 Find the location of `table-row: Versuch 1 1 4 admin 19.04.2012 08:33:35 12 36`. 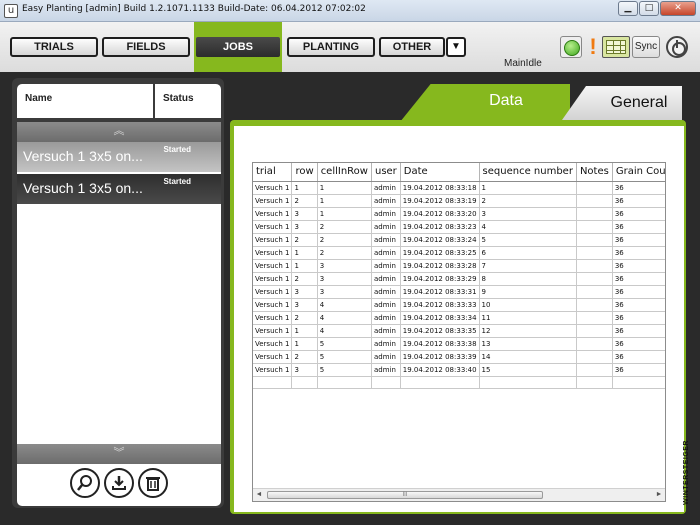

table-row: Versuch 1 1 4 admin 19.04.2012 08:33:35 12 36 is located at coordinates (459, 331).